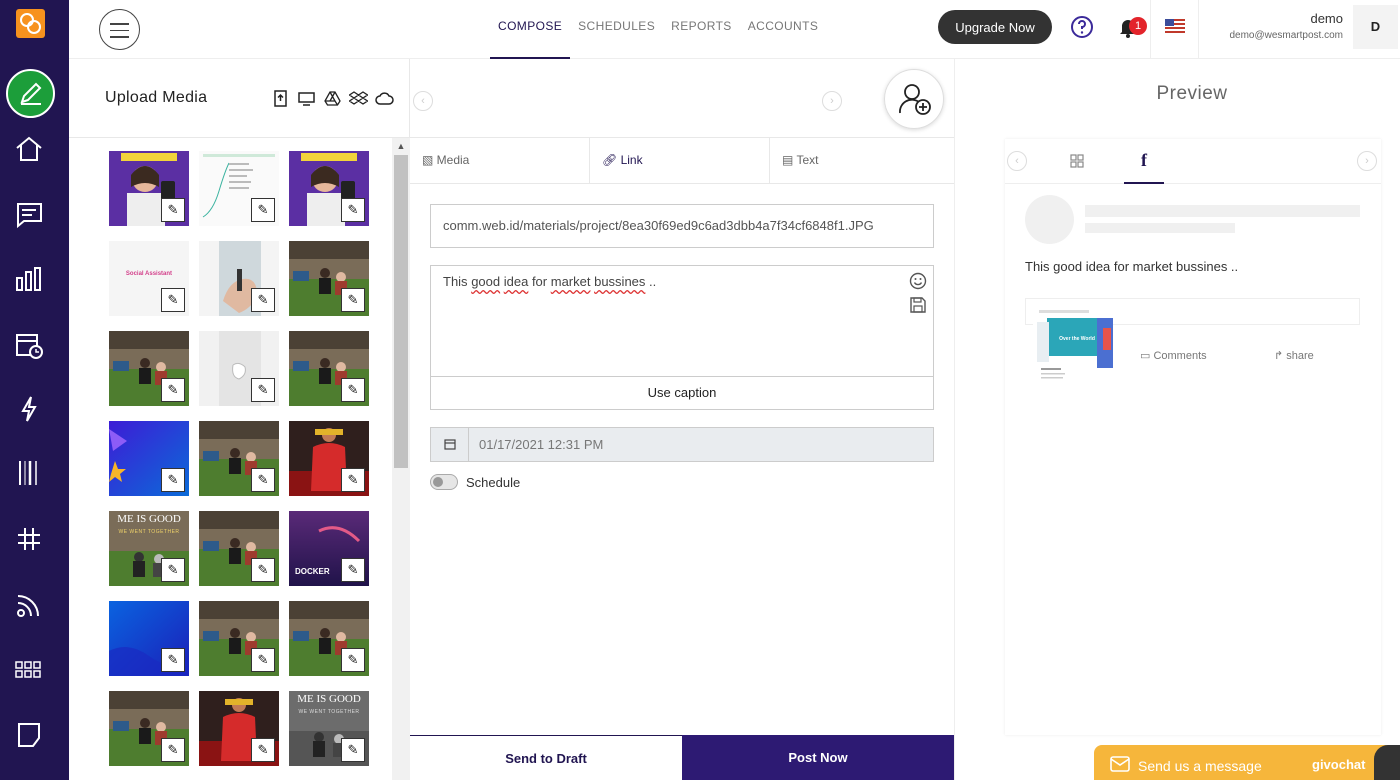 The width and height of the screenshot is (1400, 780). Describe the element at coordinates (312, 571) in the screenshot. I see `thumb-label: DOCKER` at that location.